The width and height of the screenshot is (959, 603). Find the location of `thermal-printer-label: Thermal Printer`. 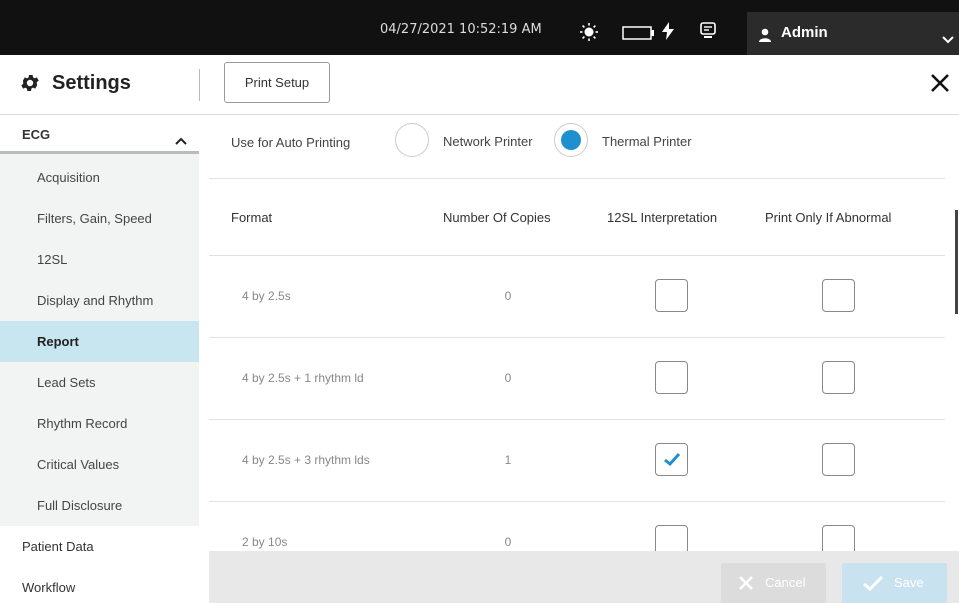

thermal-printer-label: Thermal Printer is located at coordinates (647, 141).